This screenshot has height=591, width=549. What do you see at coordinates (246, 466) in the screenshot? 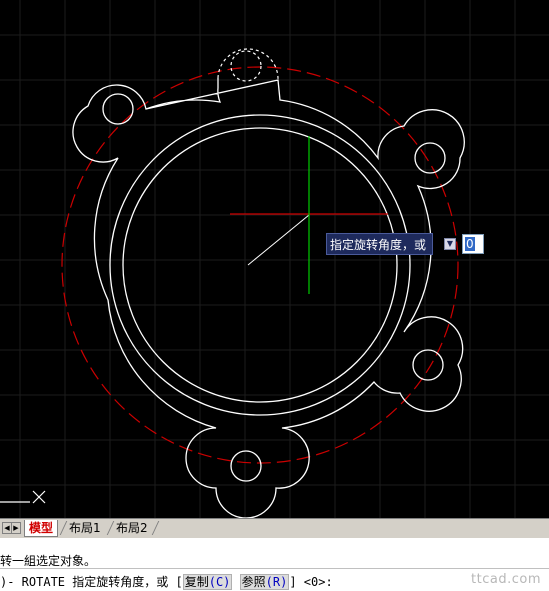
I see `bolt-hole-bottom` at bounding box center [246, 466].